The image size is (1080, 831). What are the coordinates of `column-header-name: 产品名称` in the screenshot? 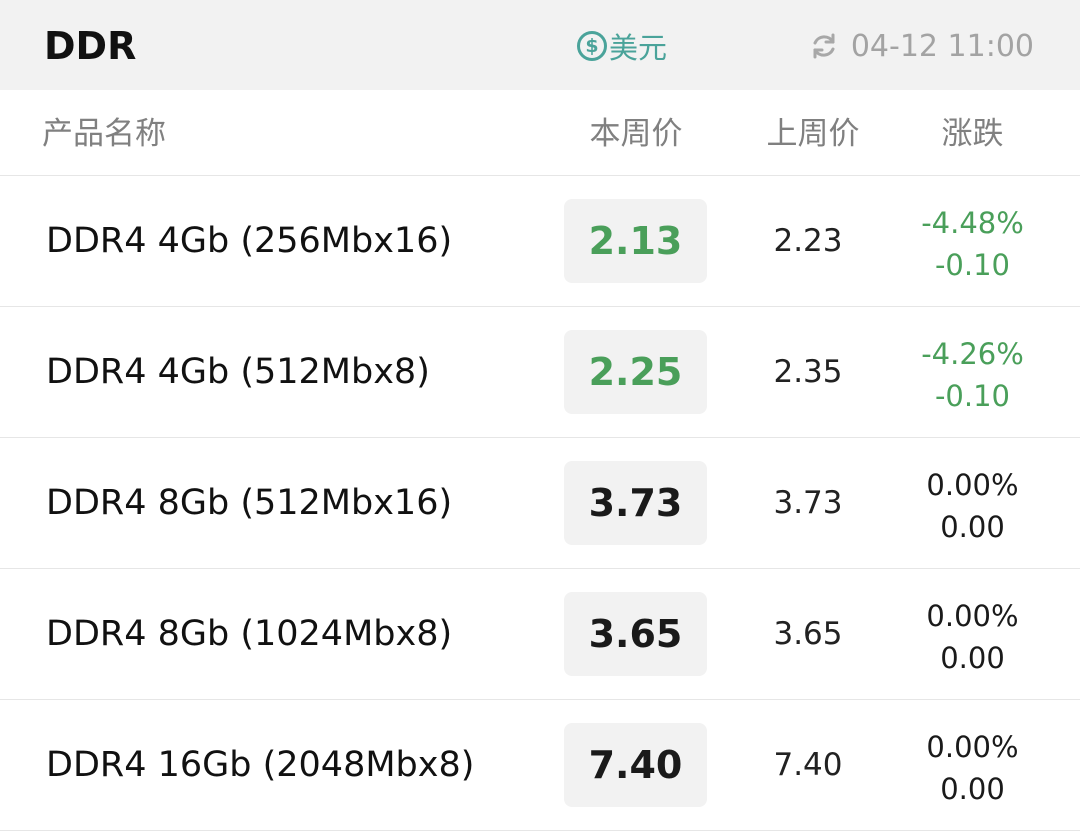 It's located at (104, 134).